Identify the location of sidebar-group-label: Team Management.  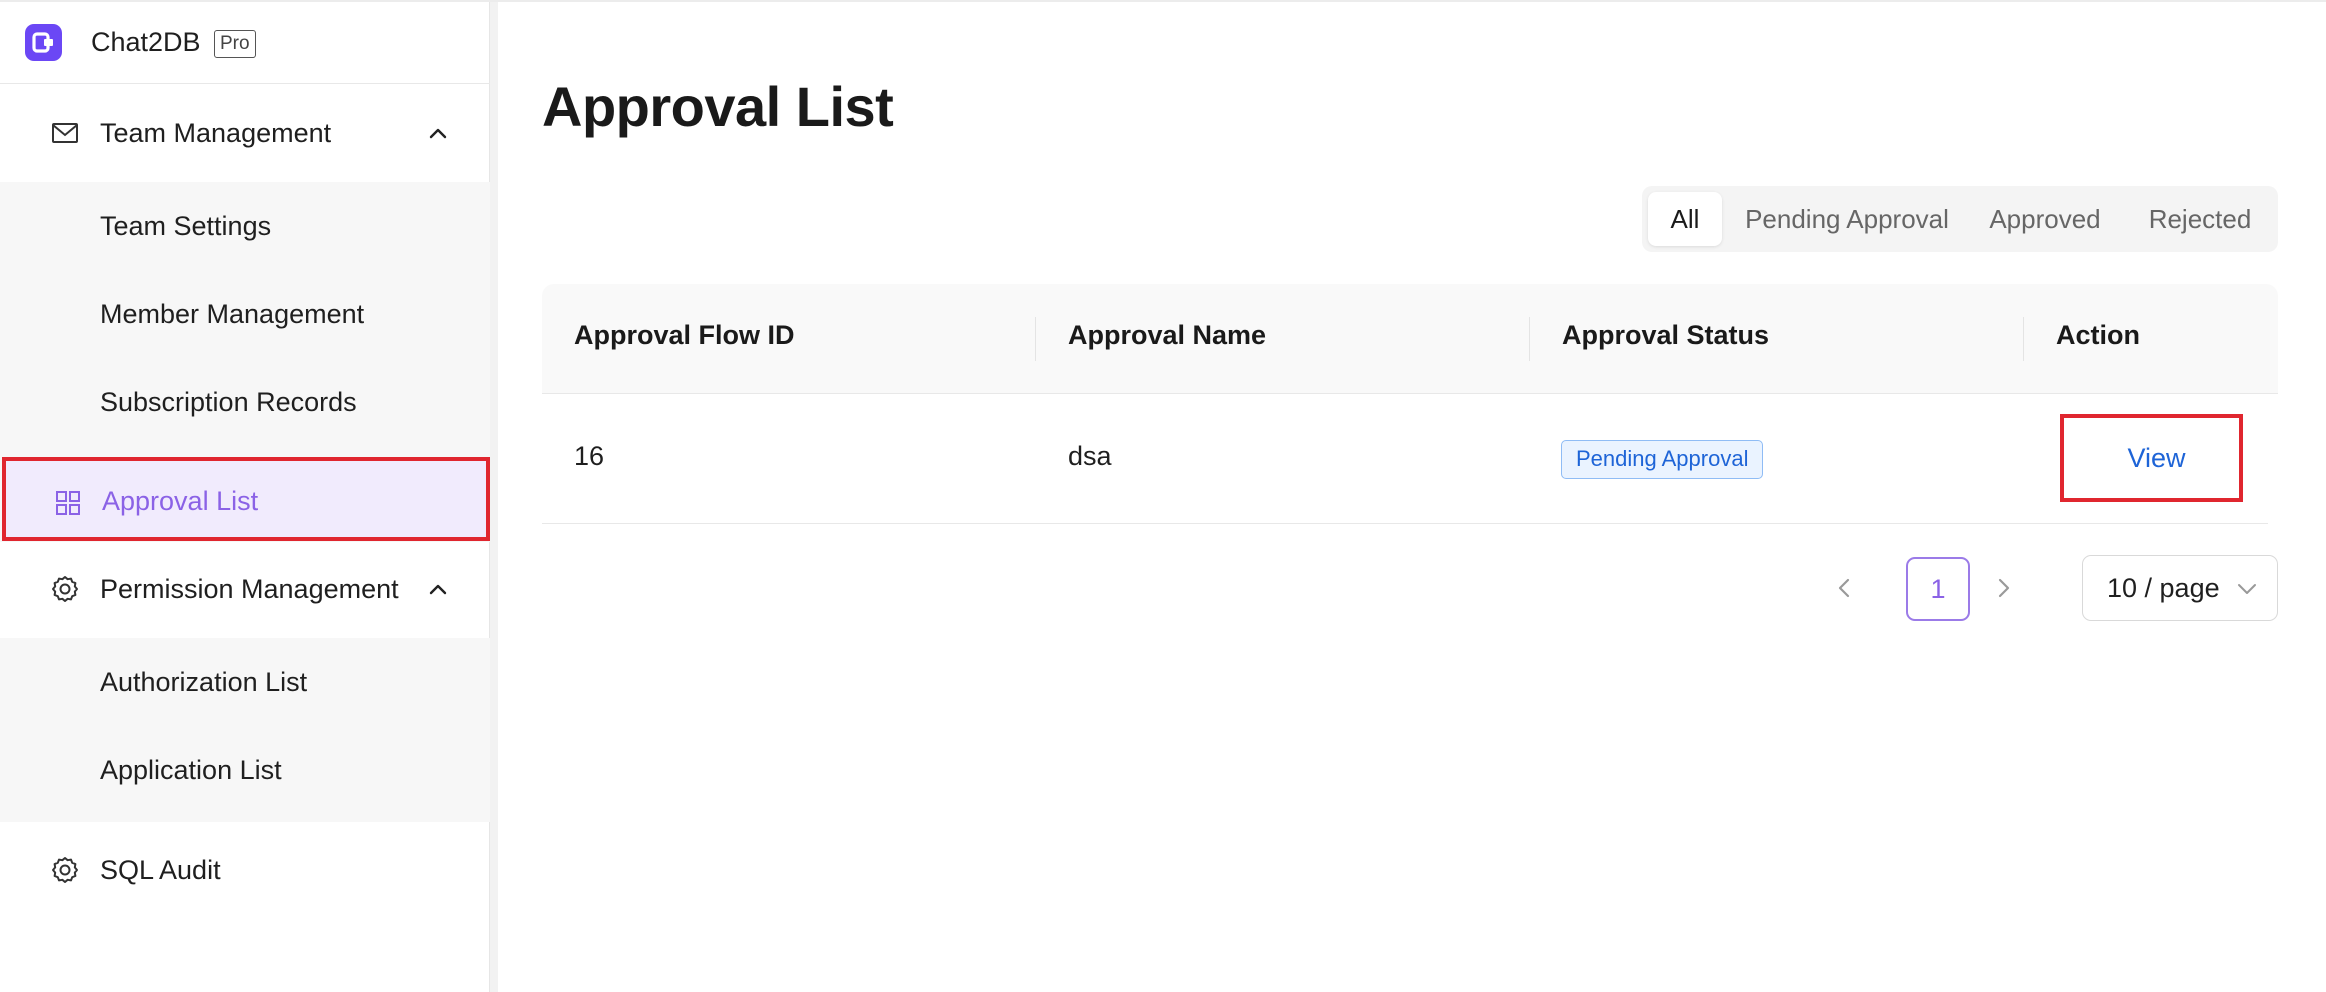
(216, 133).